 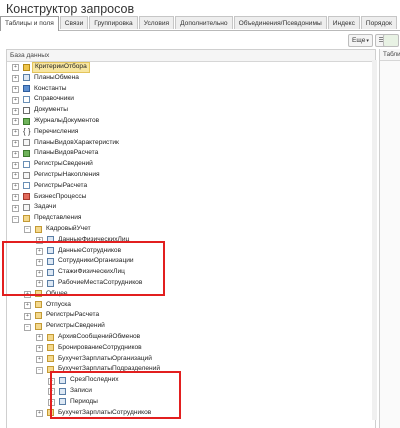 I want to click on tree-row: + ДанныеСотрудников, so click(x=191, y=251).